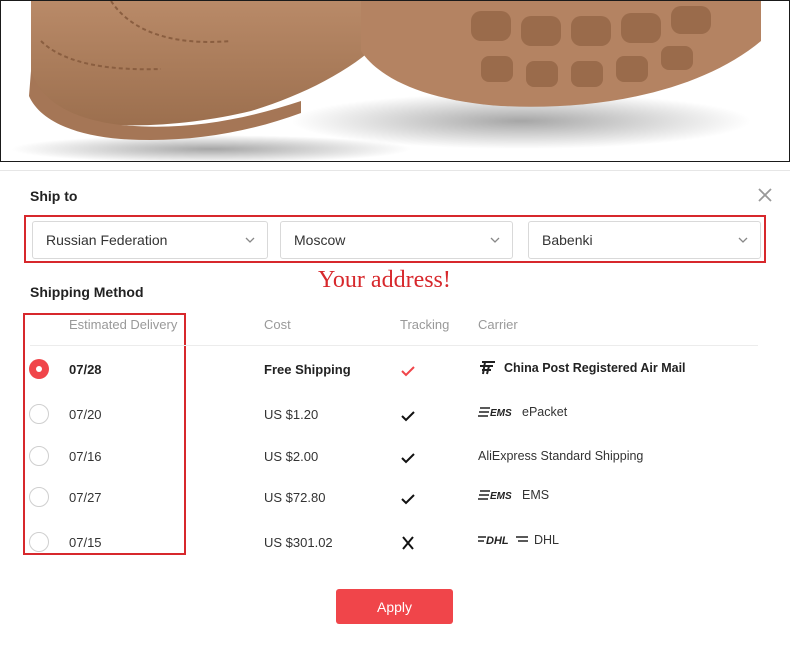 Image resolution: width=790 pixels, height=654 pixels. I want to click on carrier-name: DHL, so click(547, 540).